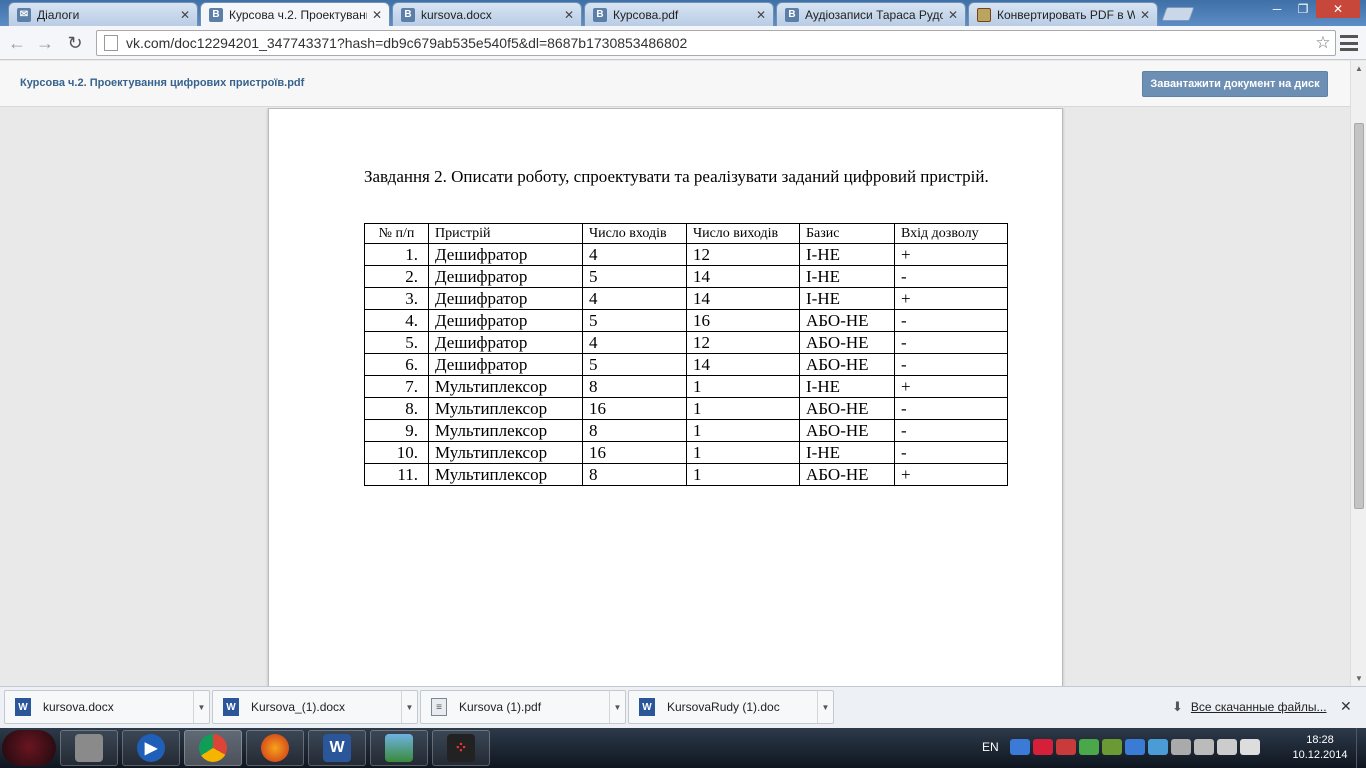 This screenshot has width=1366, height=768. Describe the element at coordinates (1359, 316) in the screenshot. I see `scroll-thumb` at that location.